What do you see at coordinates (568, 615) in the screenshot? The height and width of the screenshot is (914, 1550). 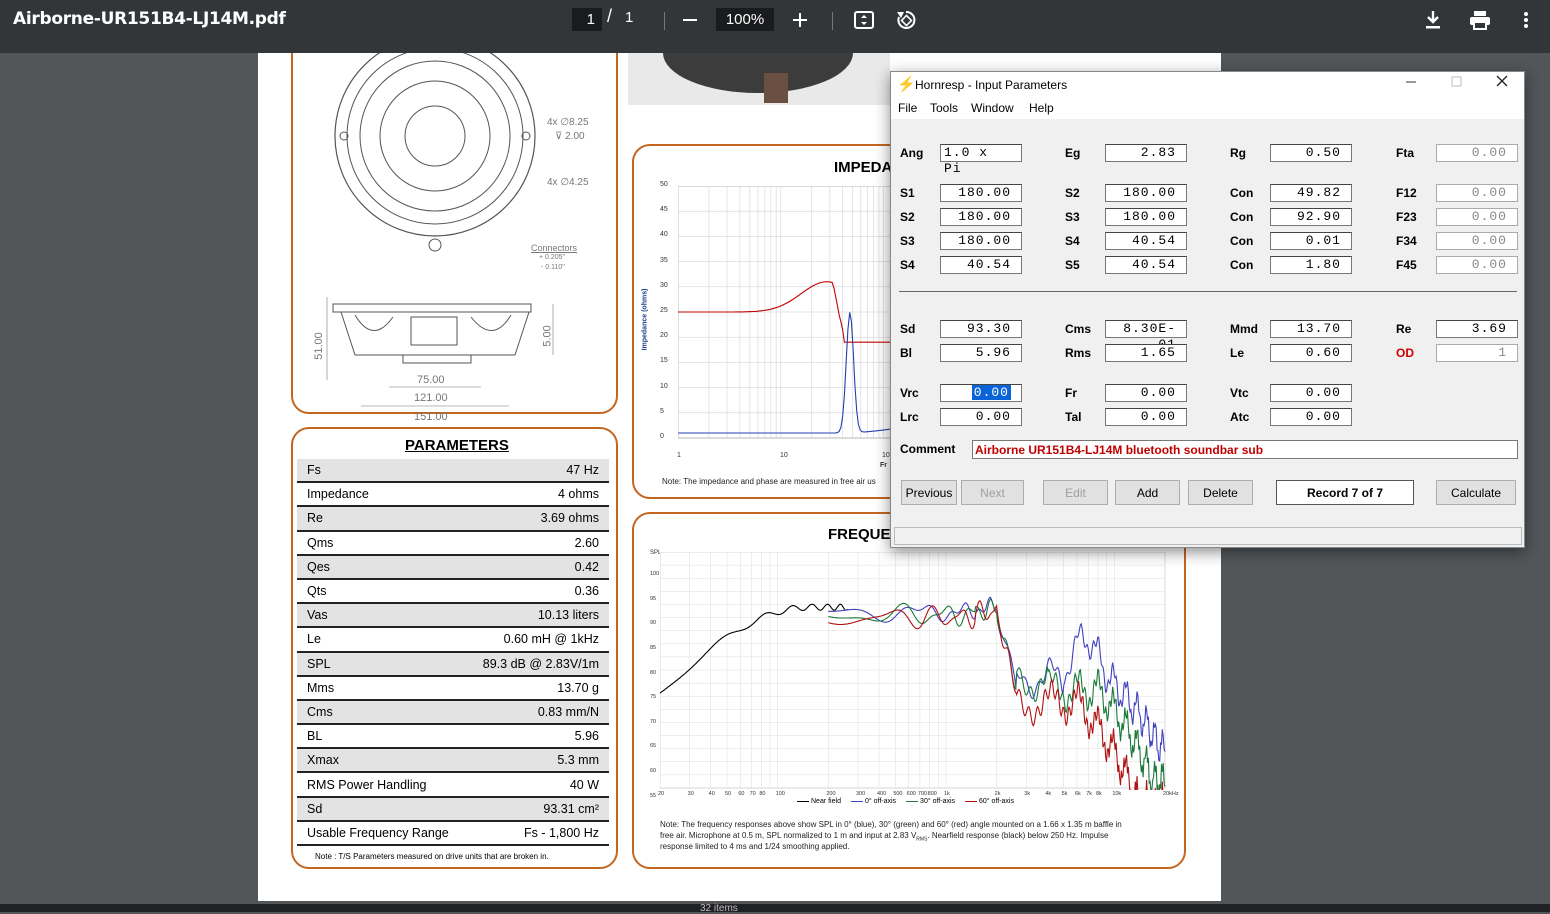 I see `param-value: 10.13 liters` at bounding box center [568, 615].